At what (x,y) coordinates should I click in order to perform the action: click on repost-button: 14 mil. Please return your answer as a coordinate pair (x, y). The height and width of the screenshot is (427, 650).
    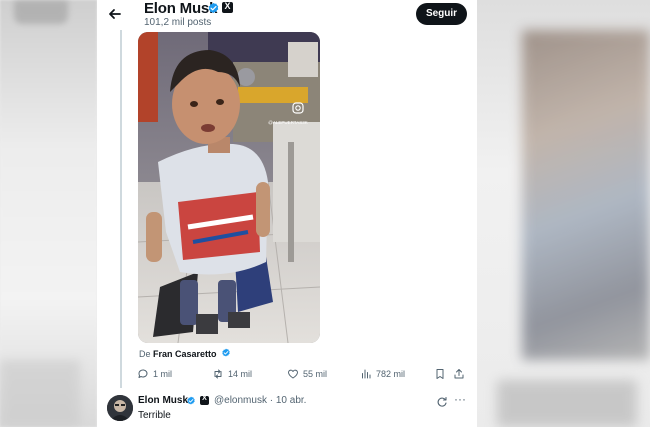
    Looking at the image, I should click on (232, 374).